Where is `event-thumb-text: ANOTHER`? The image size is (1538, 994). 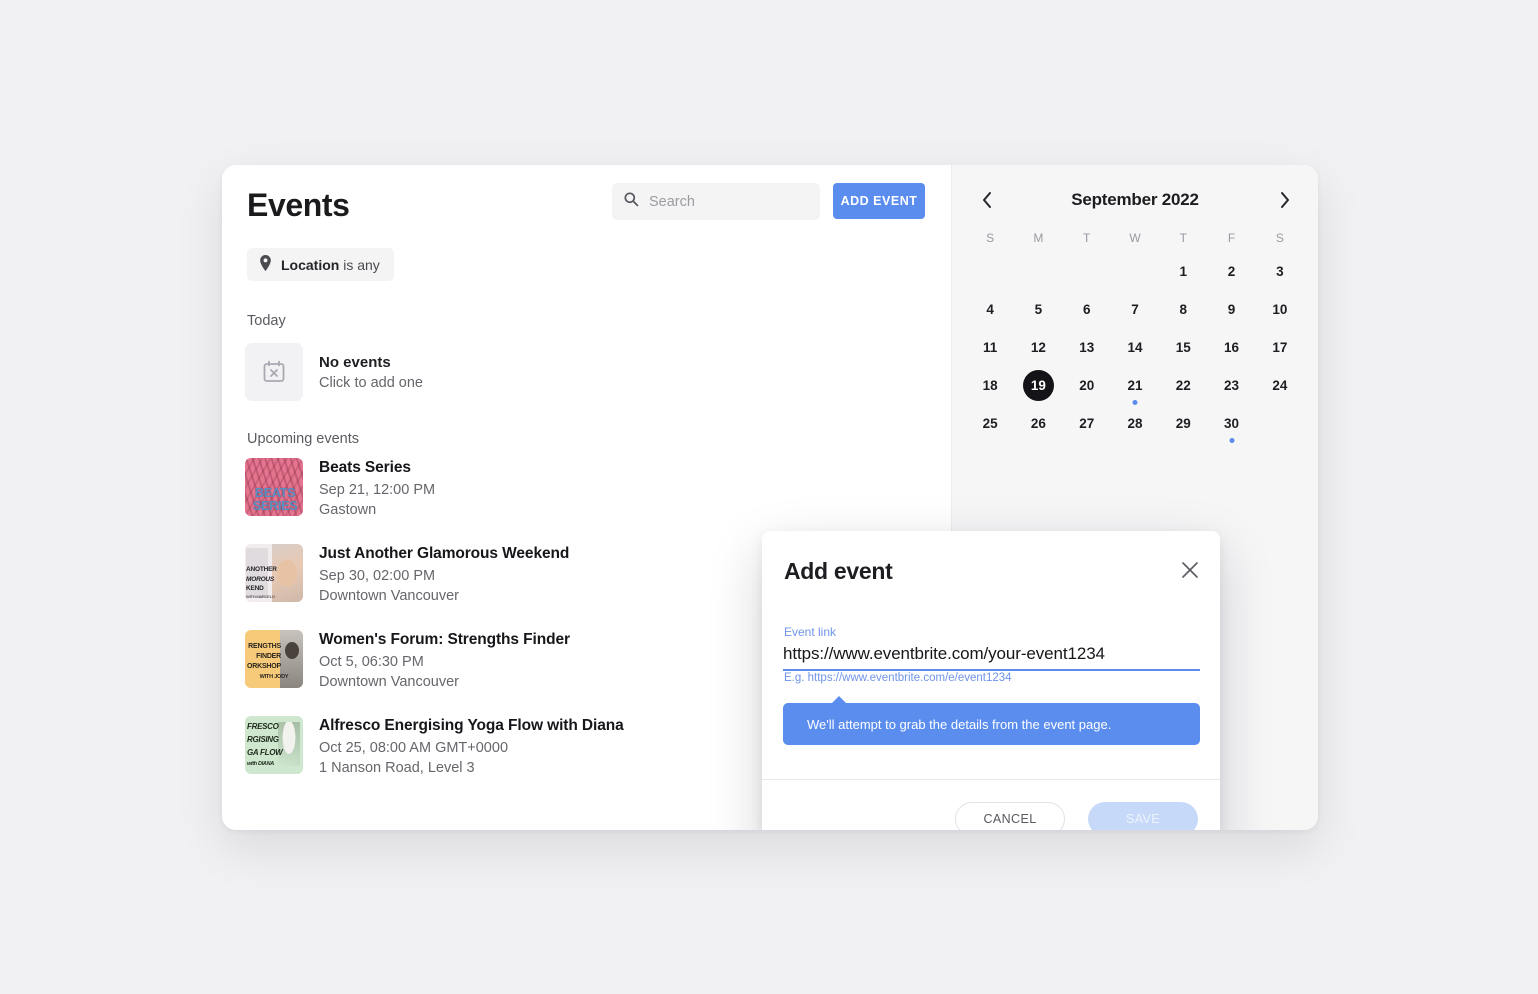 event-thumb-text: ANOTHER is located at coordinates (261, 569).